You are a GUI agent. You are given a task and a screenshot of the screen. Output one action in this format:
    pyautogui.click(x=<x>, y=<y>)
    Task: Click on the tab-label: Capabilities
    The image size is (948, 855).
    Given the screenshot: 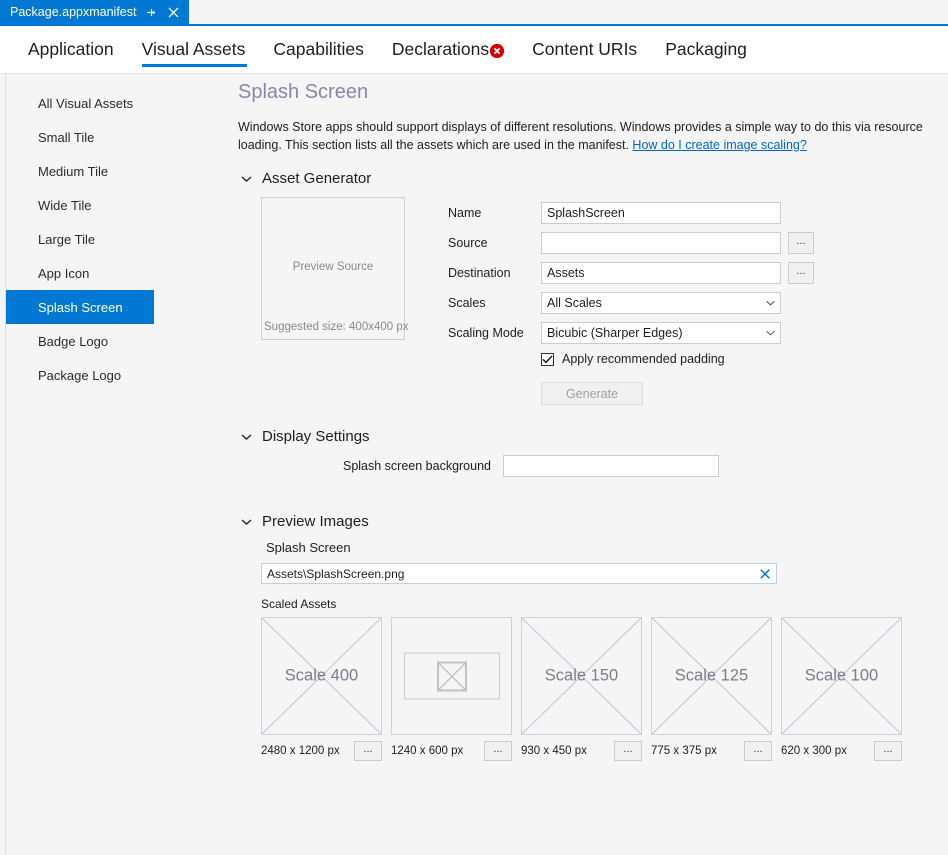 What is the action you would take?
    pyautogui.click(x=318, y=49)
    